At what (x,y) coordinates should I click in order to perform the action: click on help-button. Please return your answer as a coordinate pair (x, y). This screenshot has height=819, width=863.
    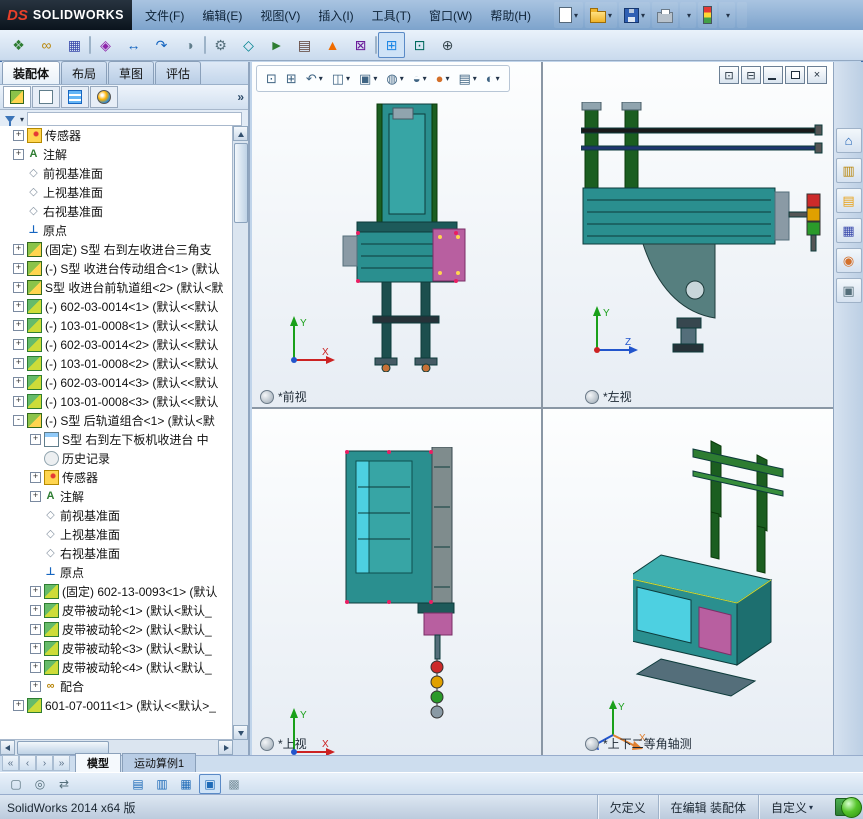
    Looking at the image, I should click on (742, 15).